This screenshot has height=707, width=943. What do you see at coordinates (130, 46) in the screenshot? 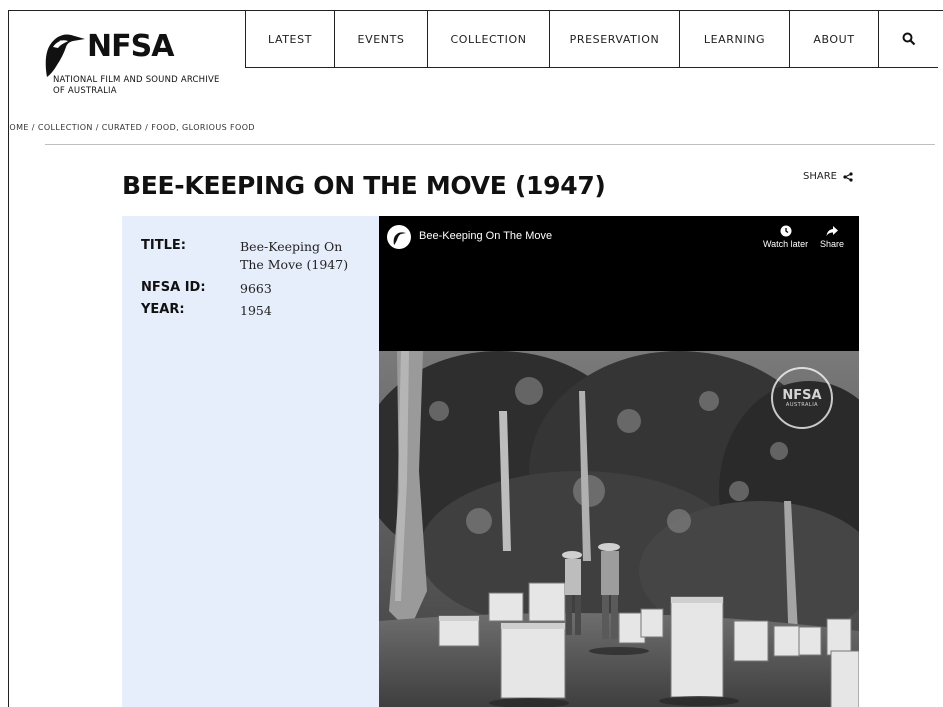
I see `logo-wordmark: NFSA` at bounding box center [130, 46].